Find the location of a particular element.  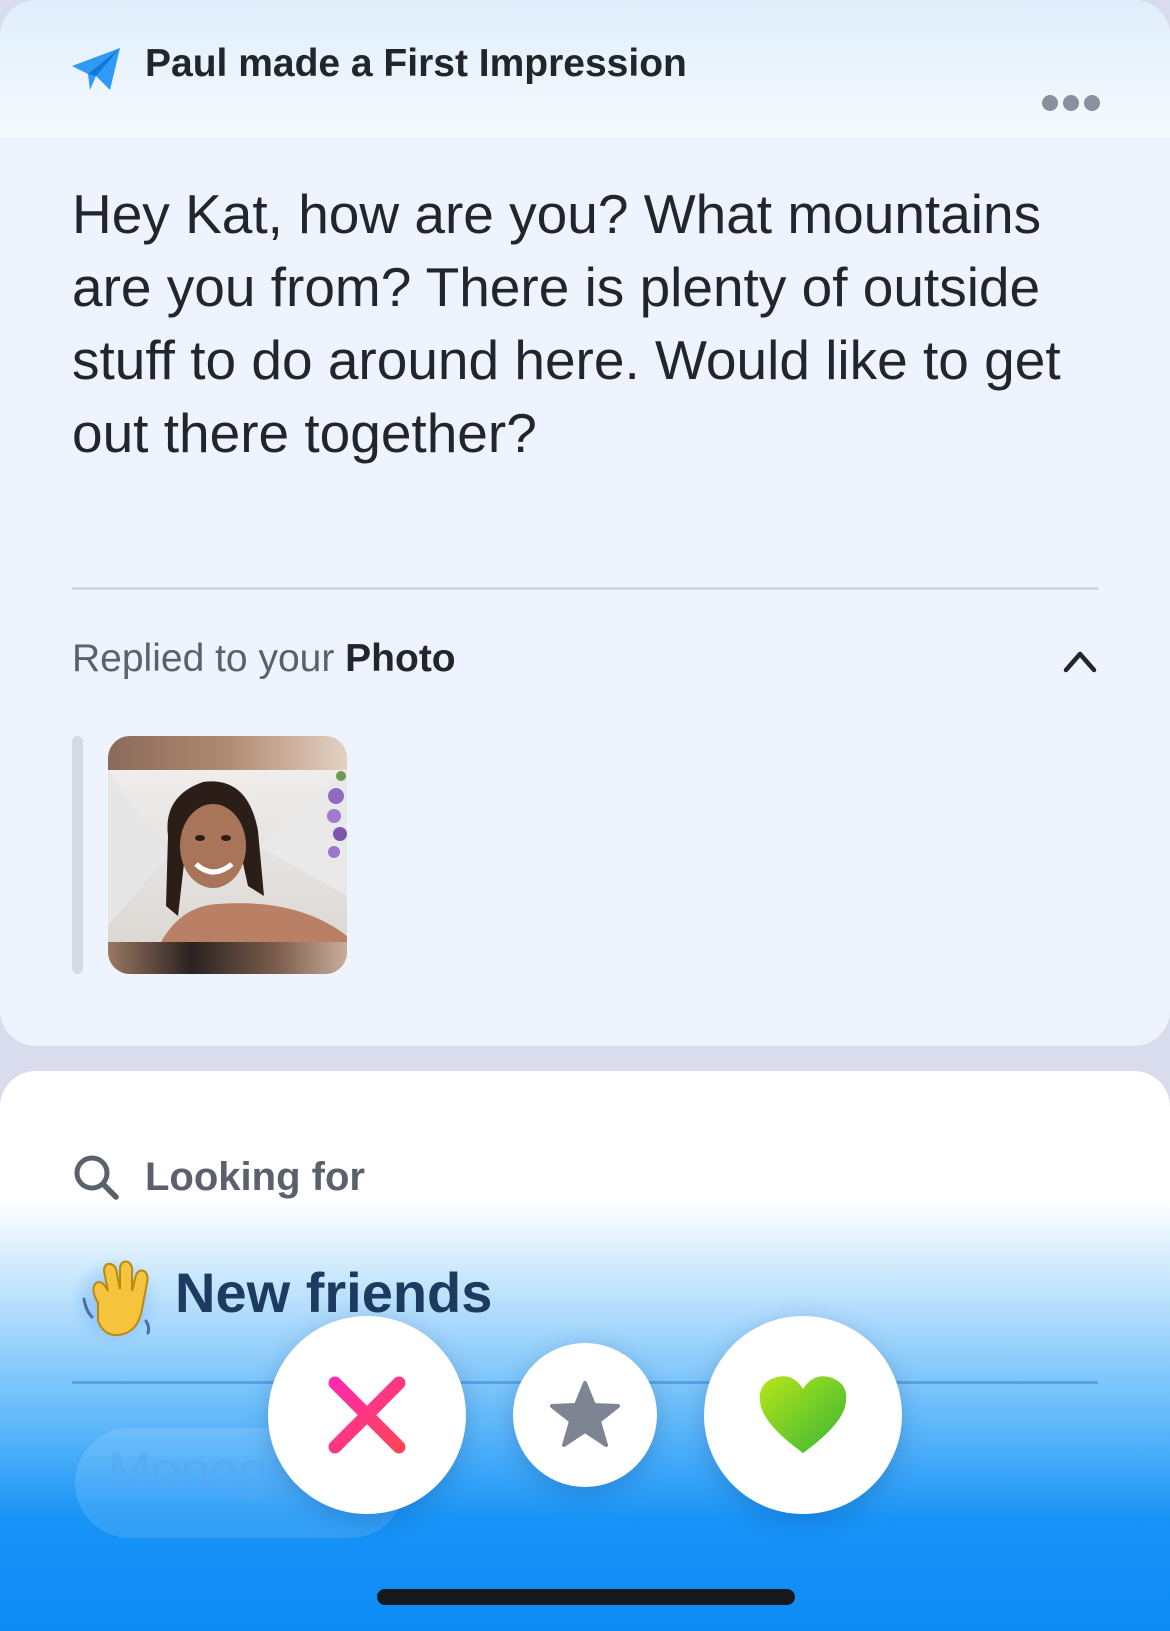

divider is located at coordinates (585, 588).